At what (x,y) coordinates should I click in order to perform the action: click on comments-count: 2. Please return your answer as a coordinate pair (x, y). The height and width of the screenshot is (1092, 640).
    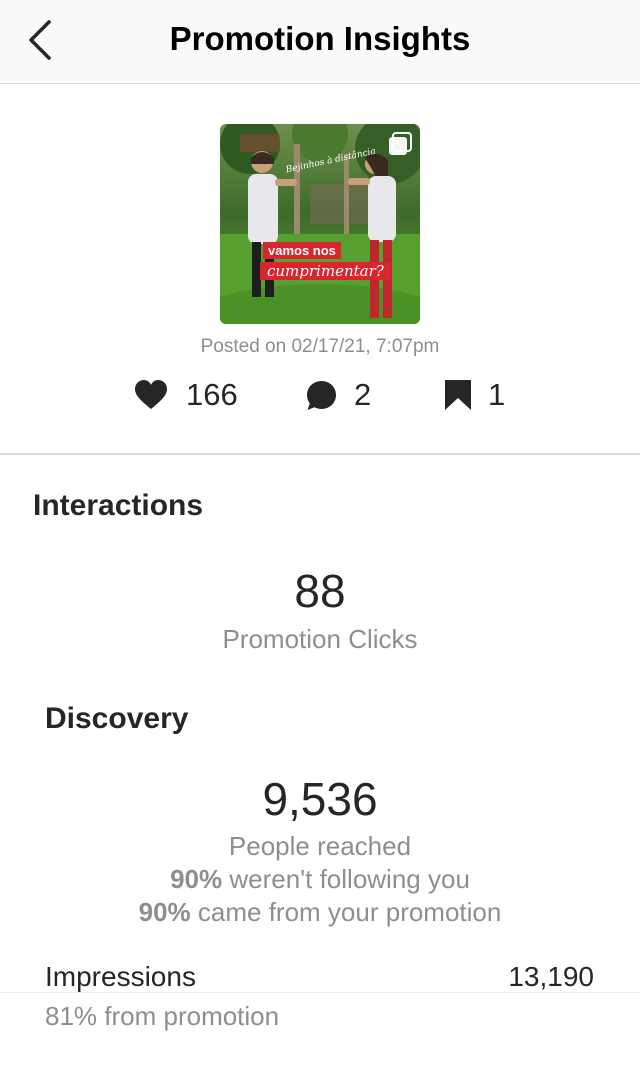
    Looking at the image, I should click on (363, 394).